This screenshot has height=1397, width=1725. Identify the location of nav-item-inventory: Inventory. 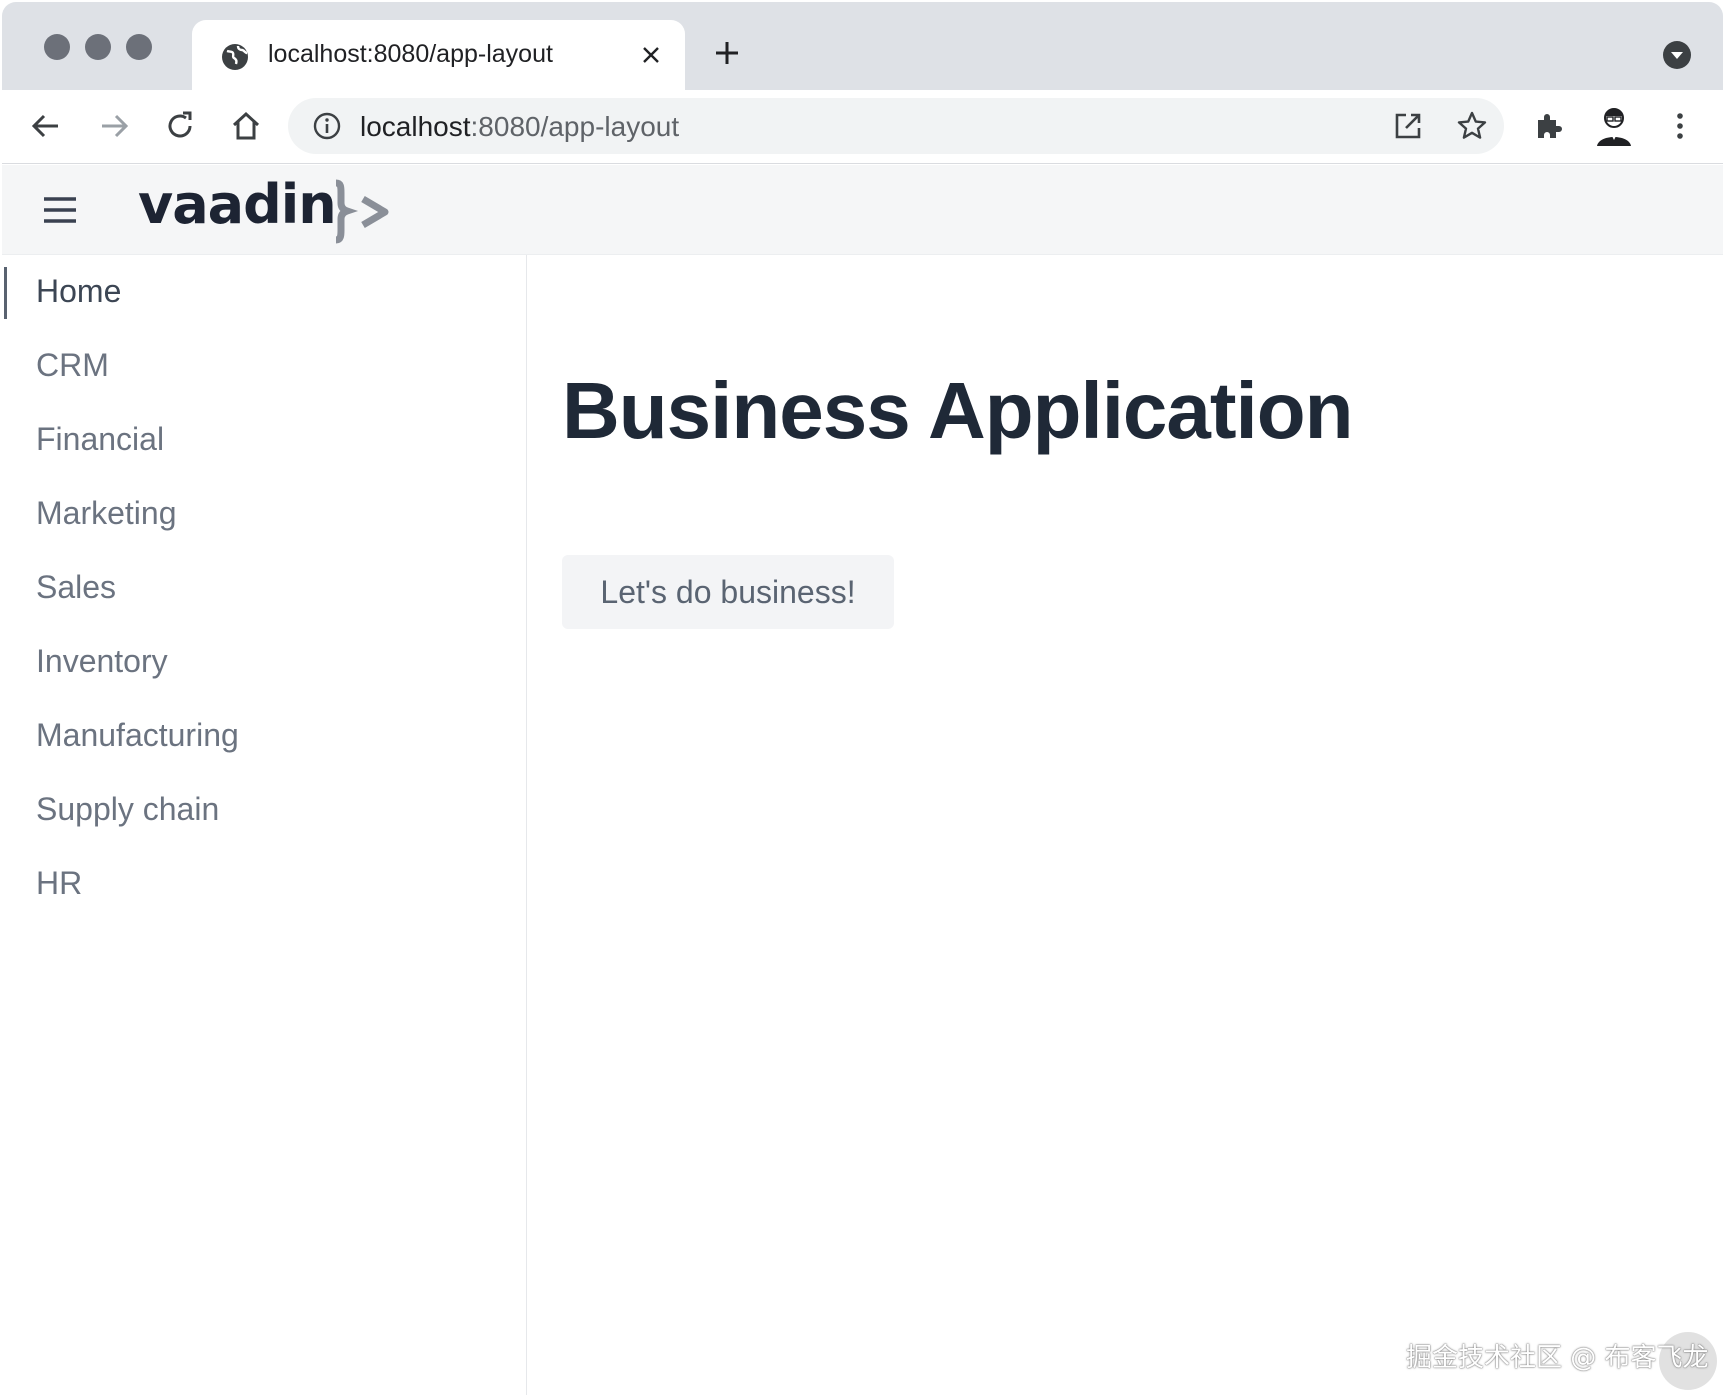
(262, 662).